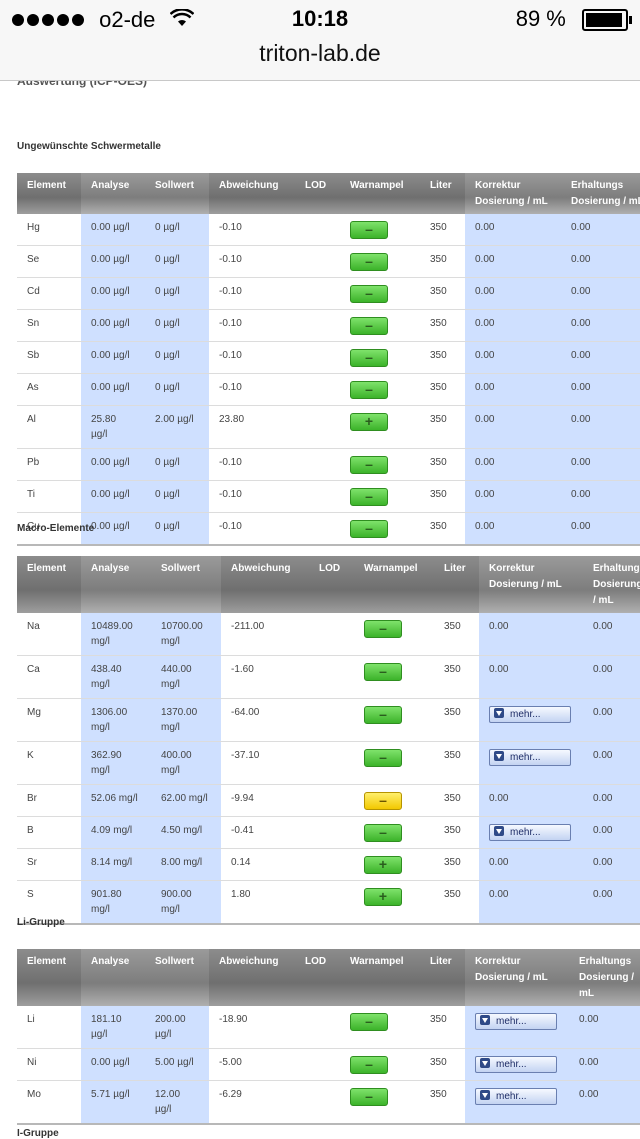 The image size is (640, 1139). Describe the element at coordinates (383, 865) in the screenshot. I see `plus-icon: +` at that location.